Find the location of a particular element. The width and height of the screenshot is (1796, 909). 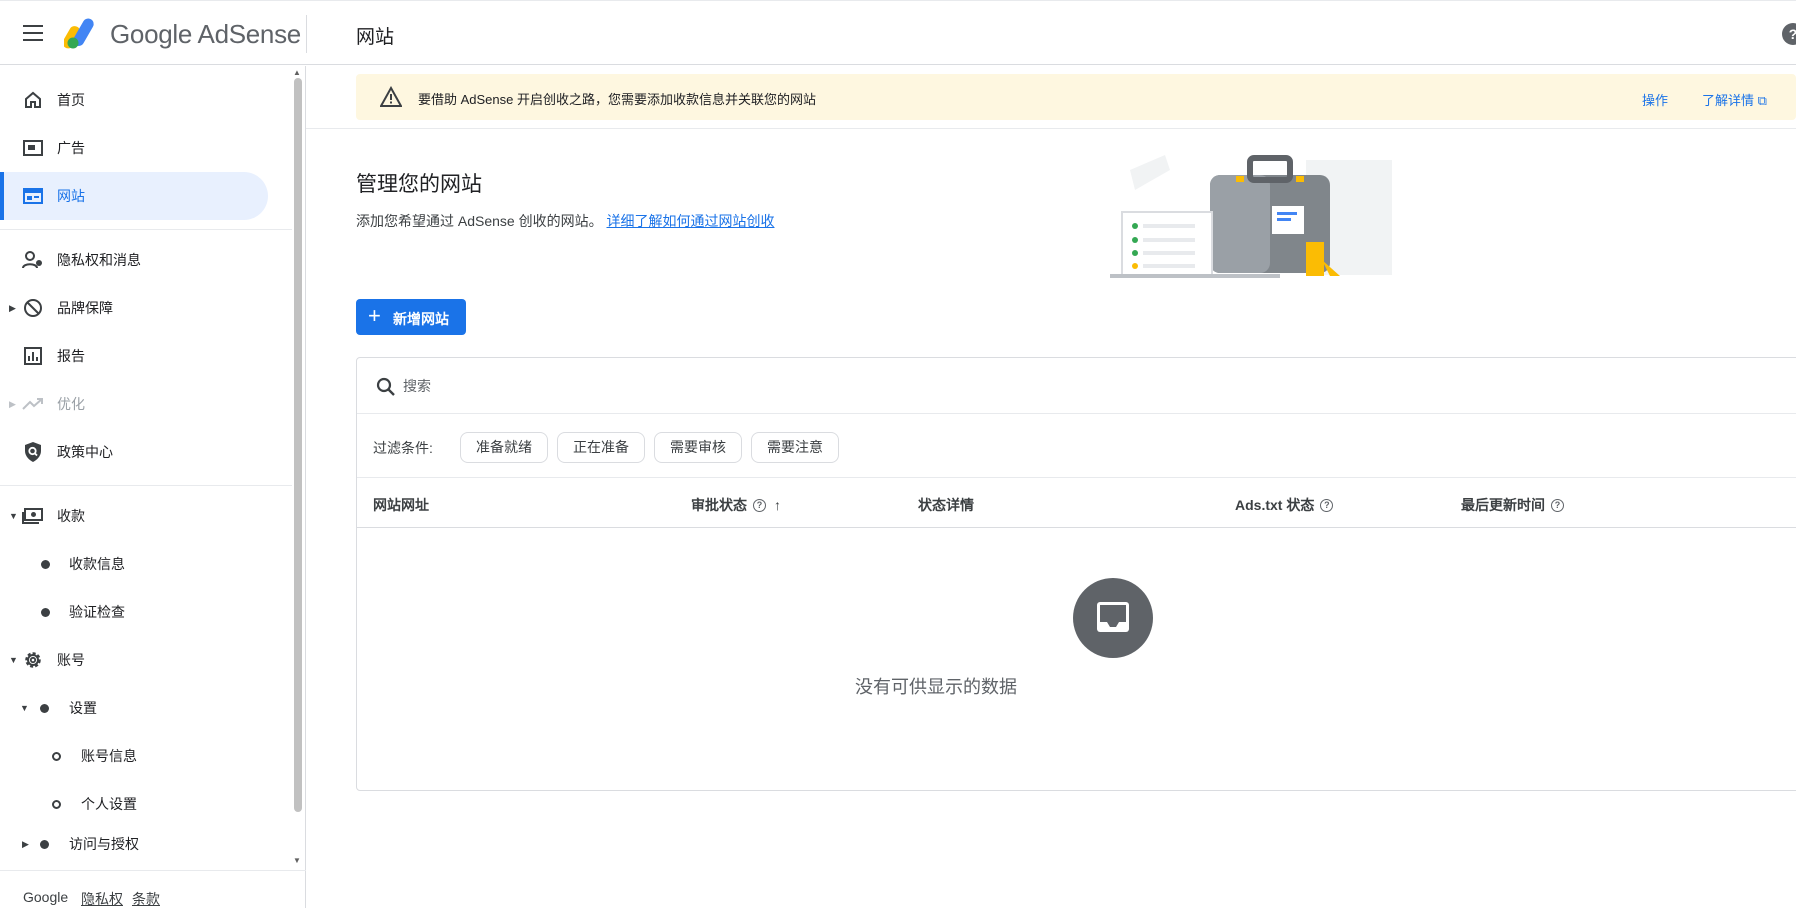

policy-icon is located at coordinates (33, 452).